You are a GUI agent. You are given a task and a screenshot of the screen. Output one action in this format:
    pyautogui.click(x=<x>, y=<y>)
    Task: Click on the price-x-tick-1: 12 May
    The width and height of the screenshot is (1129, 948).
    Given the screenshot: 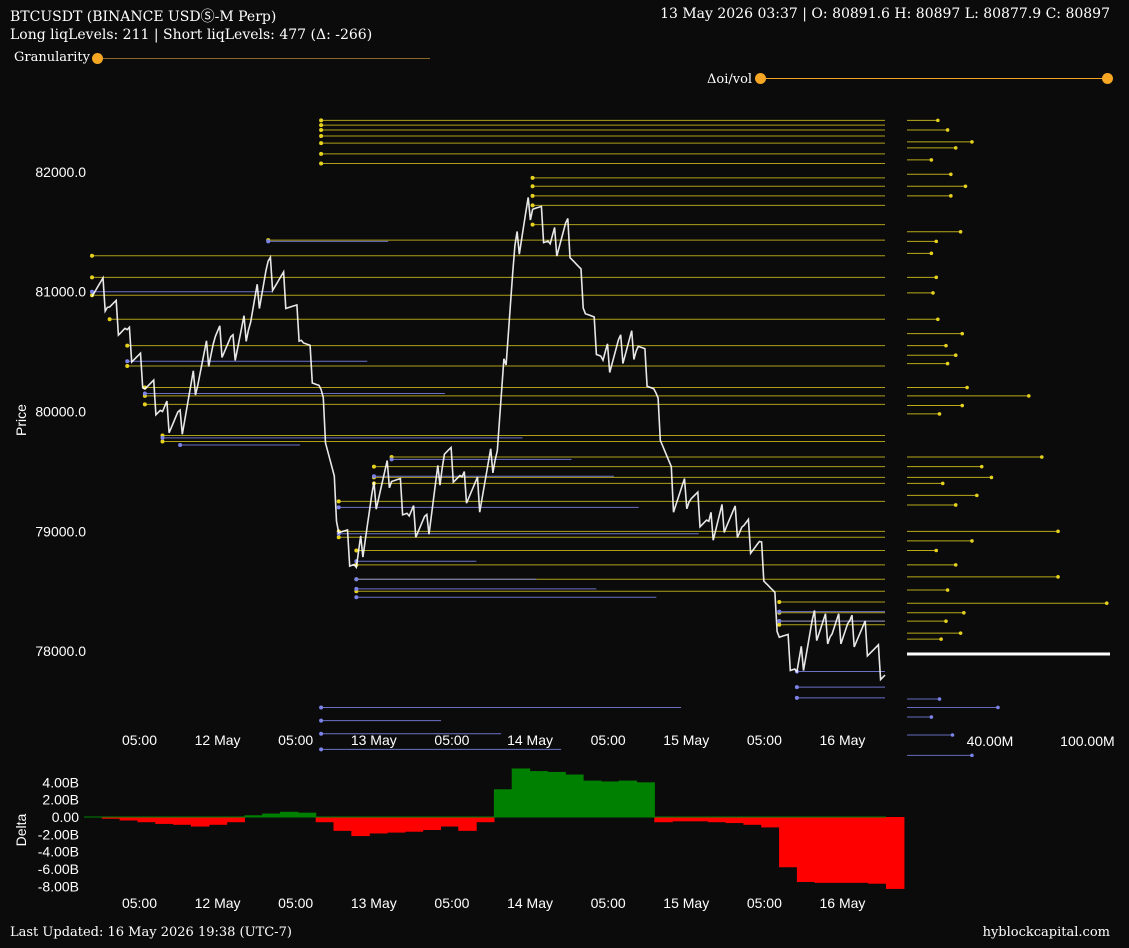 What is the action you would take?
    pyautogui.click(x=218, y=740)
    